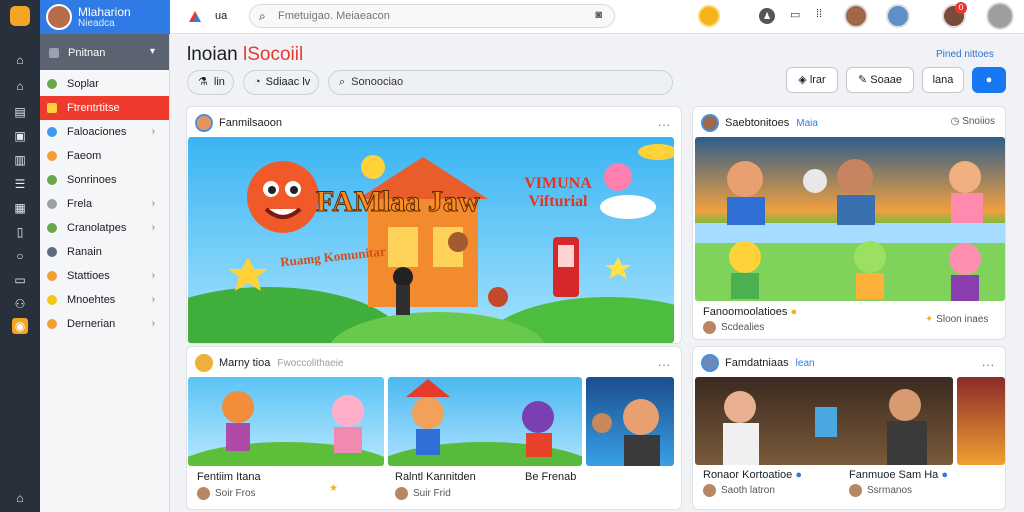  Describe the element at coordinates (550, 477) in the screenshot. I see `thumb-title-3: Be Frenab` at that location.